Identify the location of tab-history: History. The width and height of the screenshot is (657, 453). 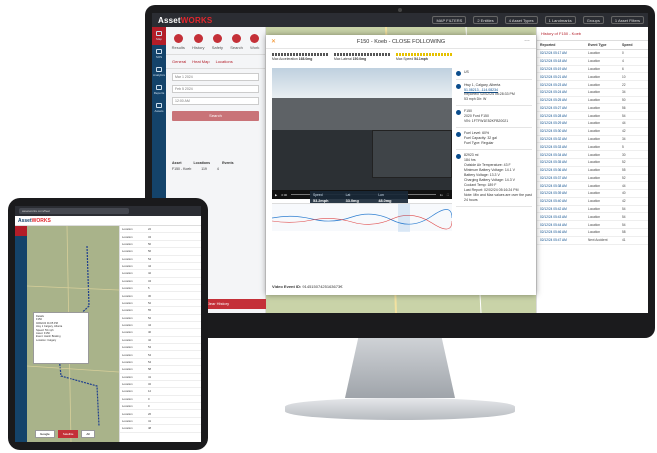
(198, 42).